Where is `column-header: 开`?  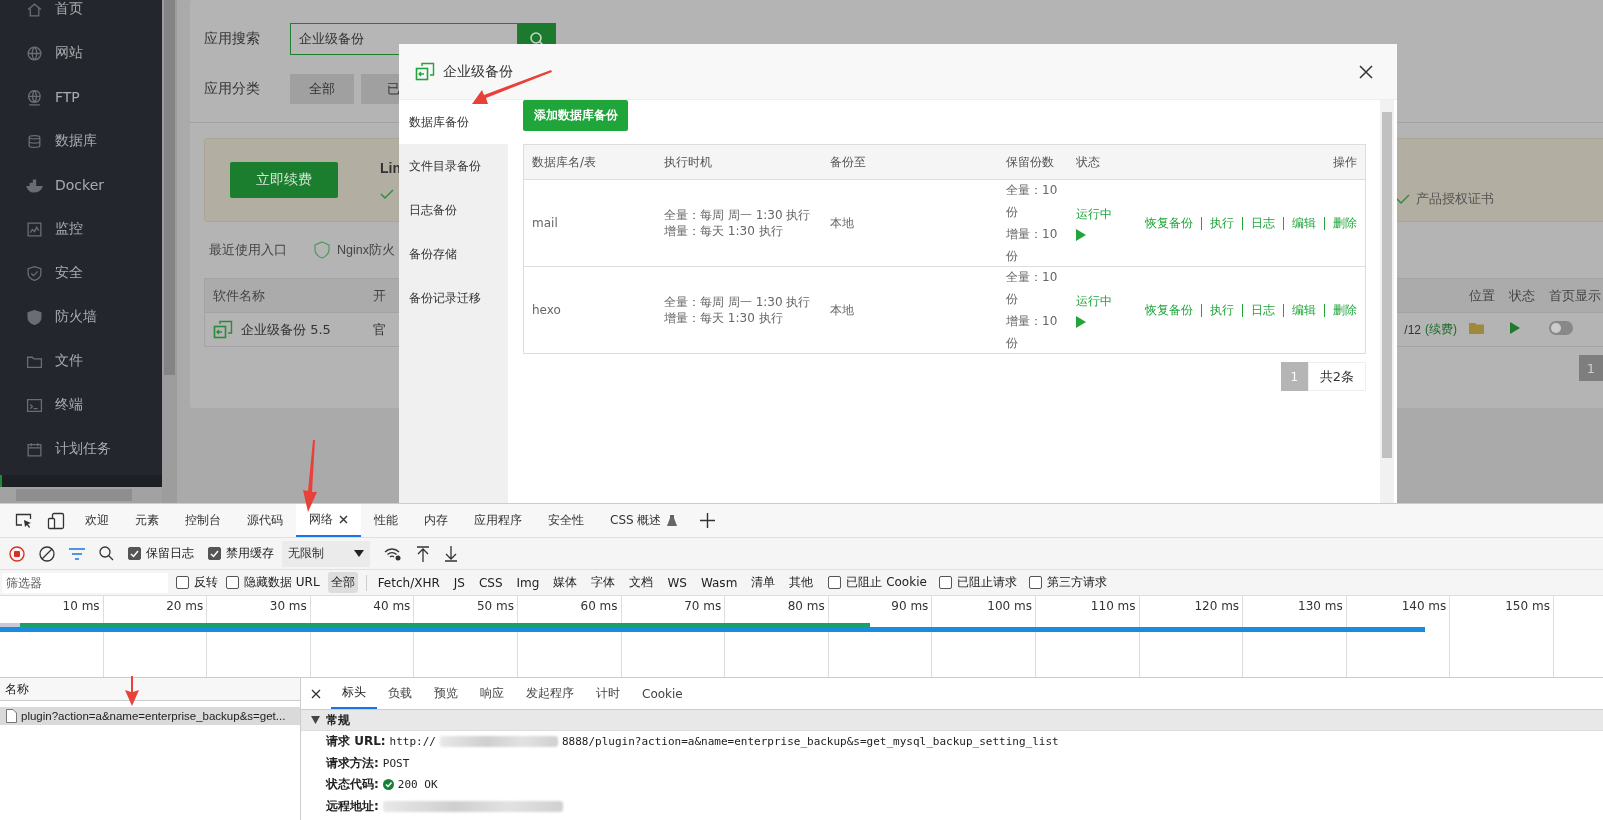
column-header: 开 is located at coordinates (379, 295).